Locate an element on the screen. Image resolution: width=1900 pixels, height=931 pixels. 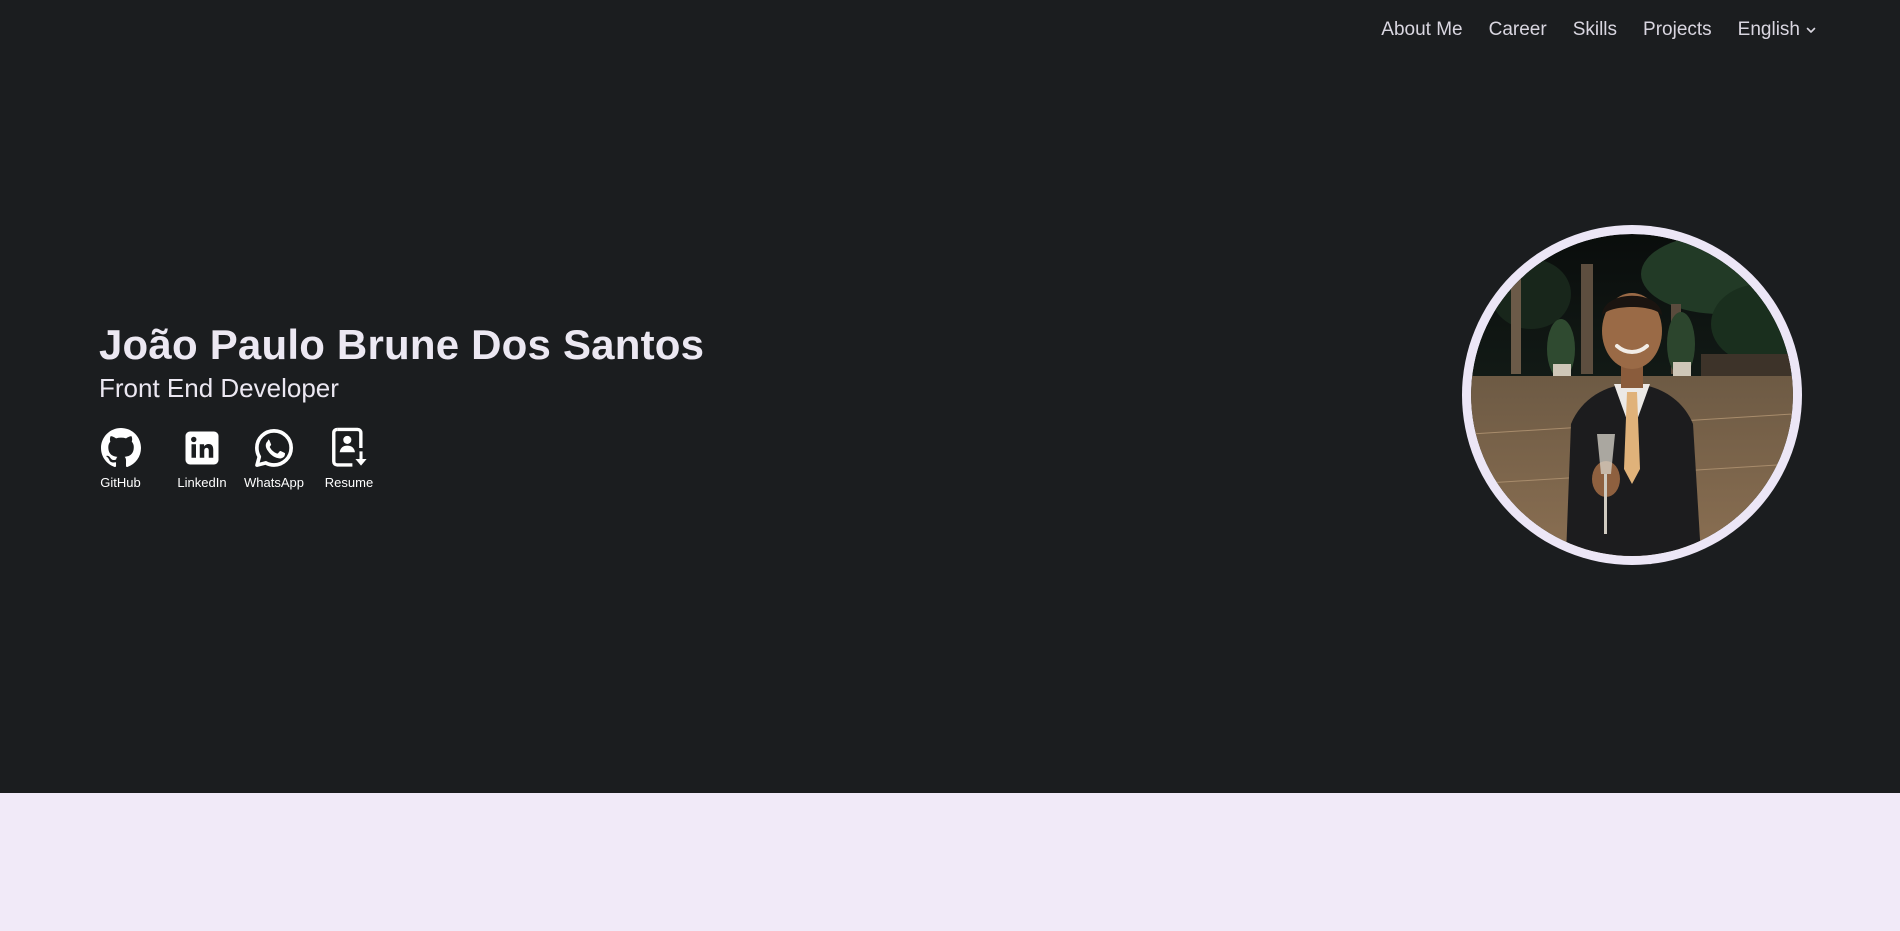
social-links: GitHub LinkedIn WhatsApp Resume is located at coordinates (401, 458).